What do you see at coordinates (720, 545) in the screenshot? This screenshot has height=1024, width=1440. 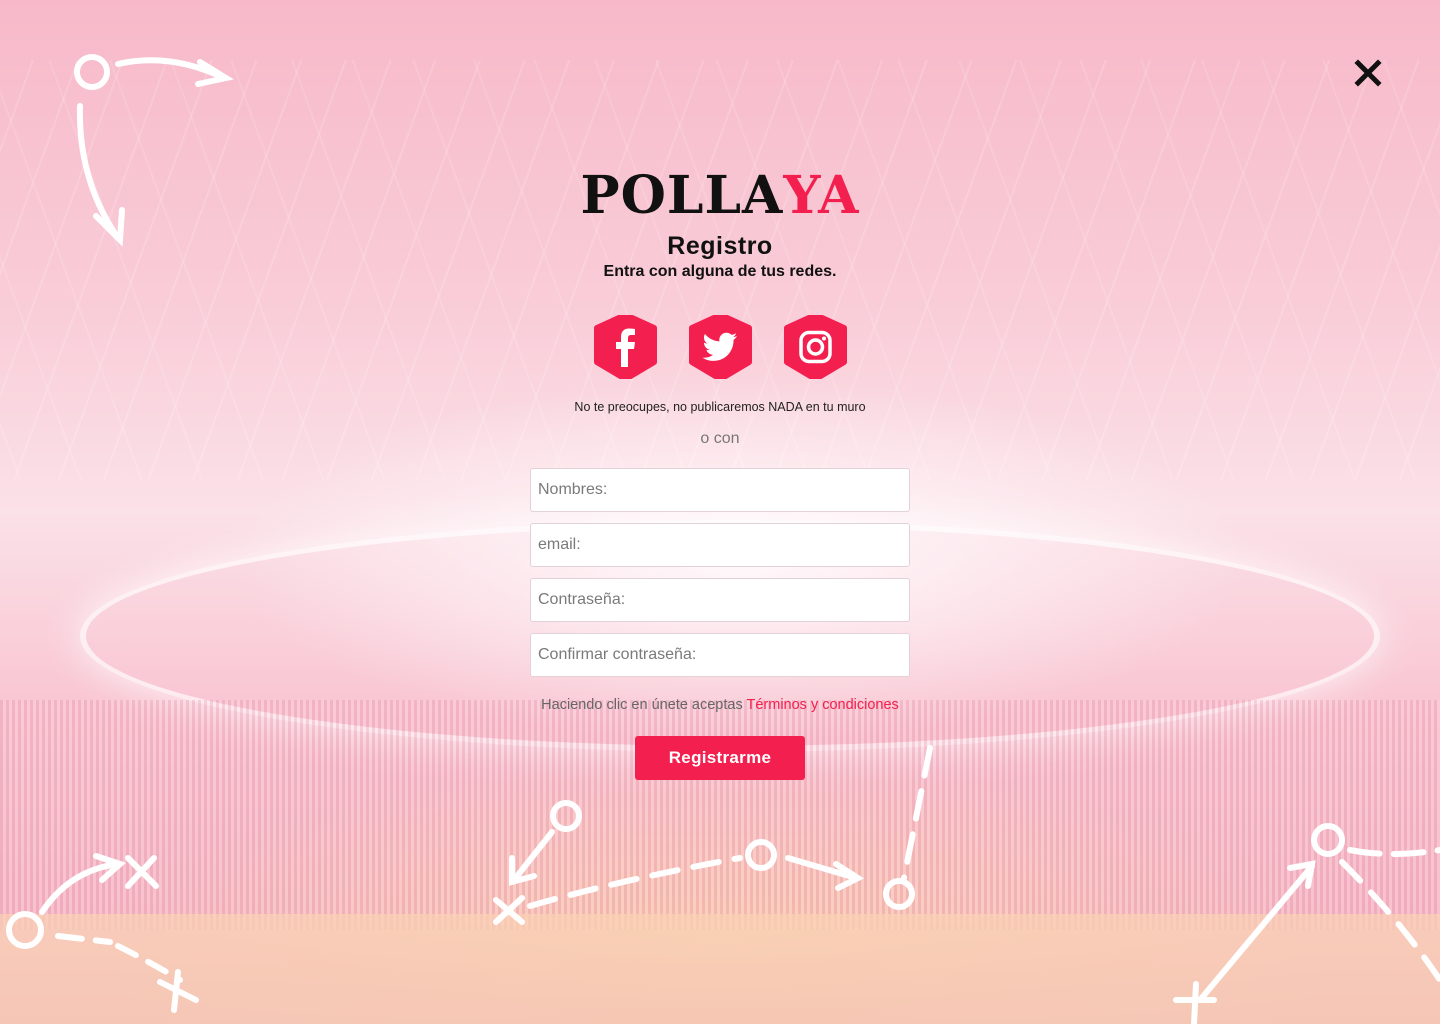 I see `email-field` at bounding box center [720, 545].